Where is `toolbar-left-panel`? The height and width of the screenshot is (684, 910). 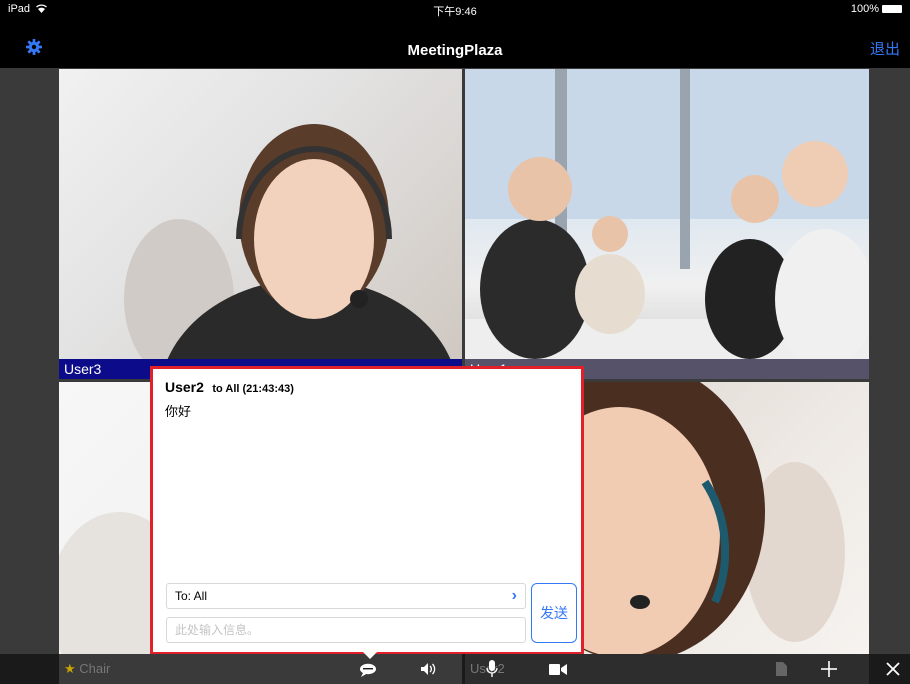
toolbar-left-panel is located at coordinates (260, 669).